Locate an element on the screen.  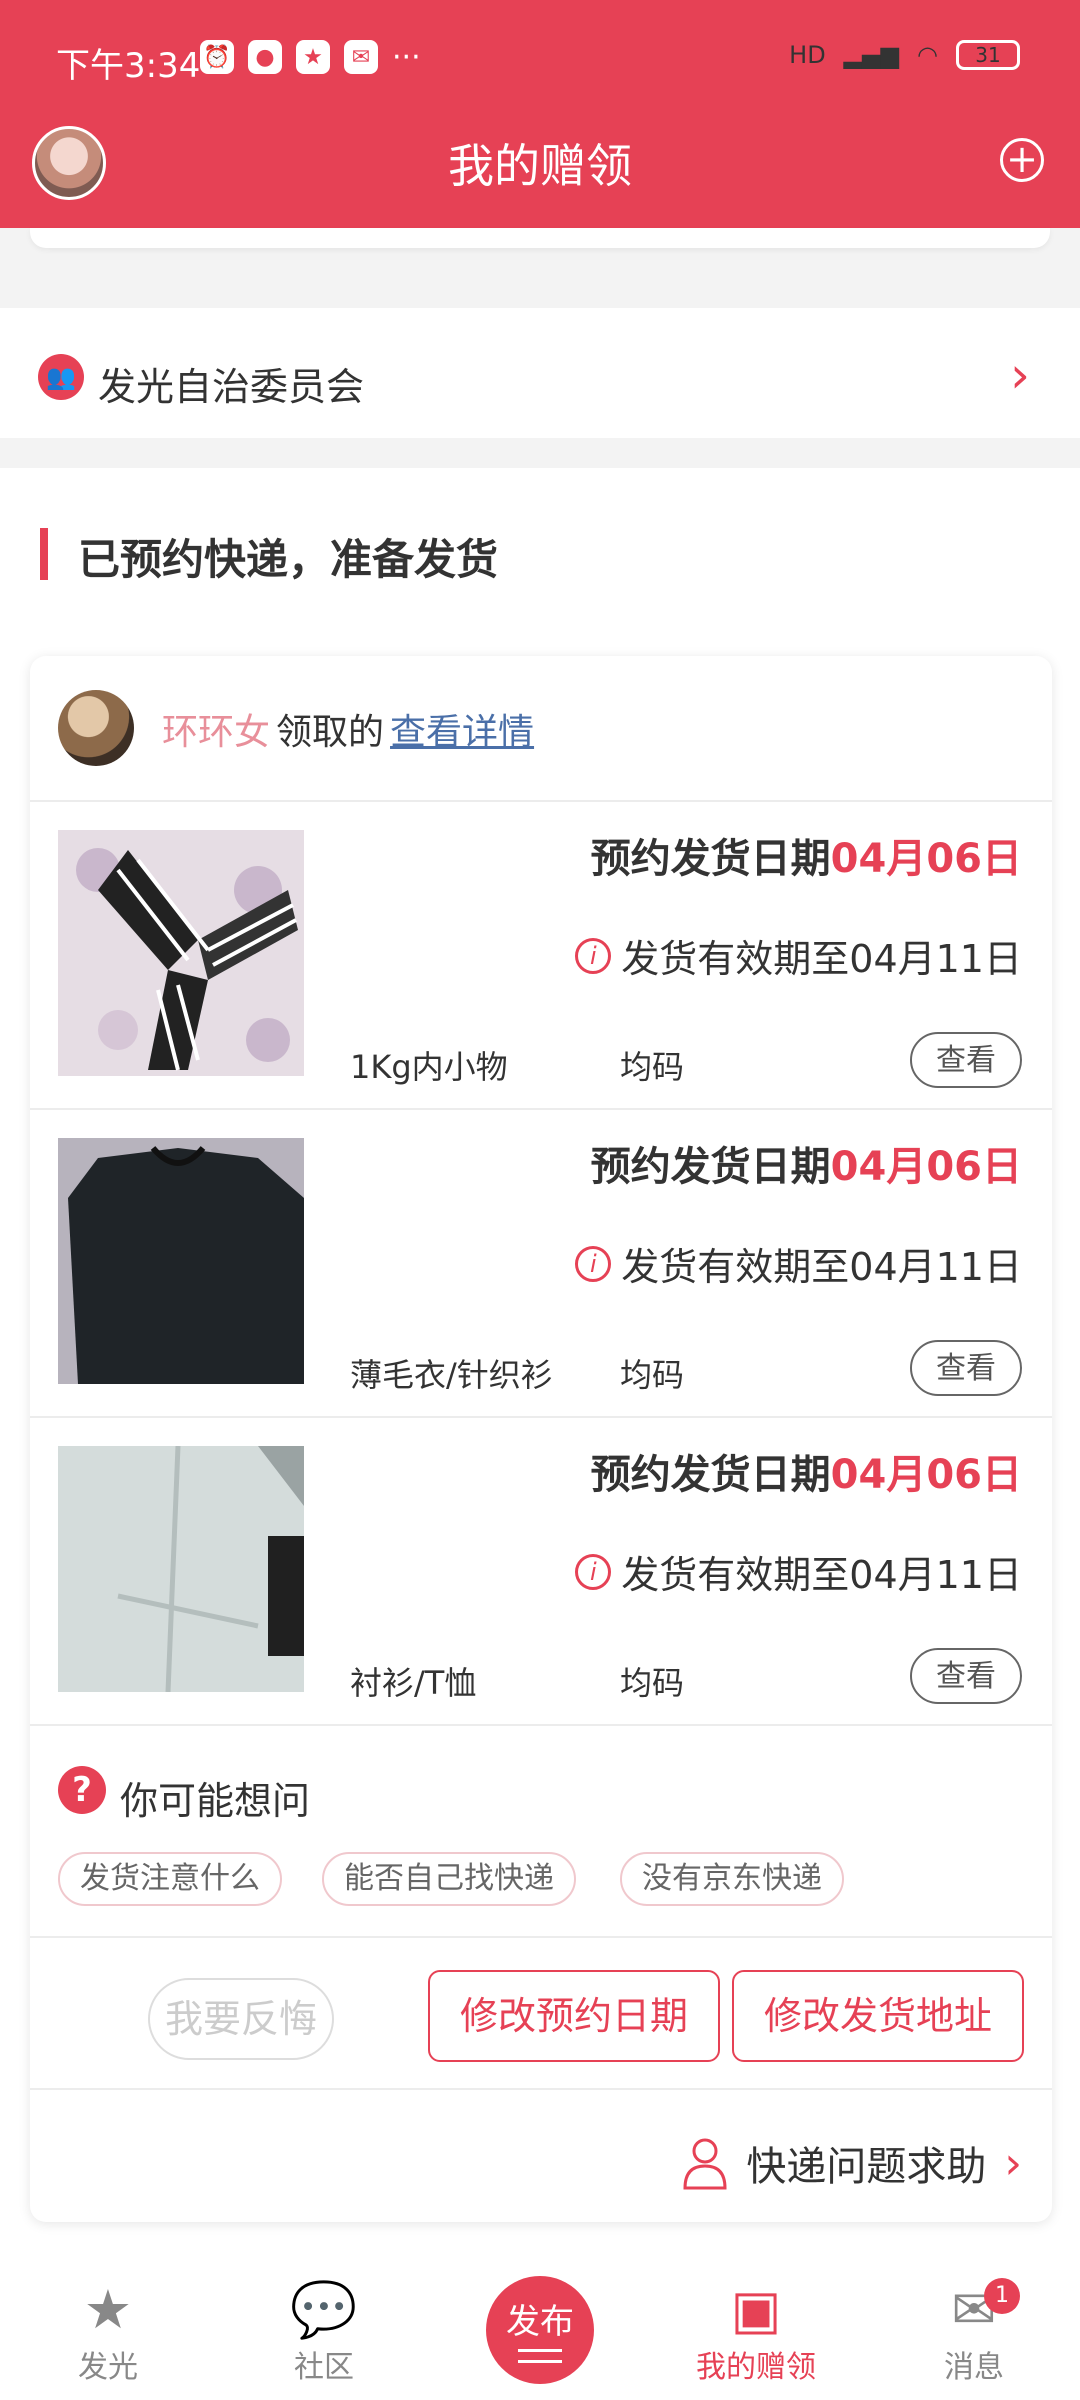
question-icon: ? is located at coordinates (82, 1790).